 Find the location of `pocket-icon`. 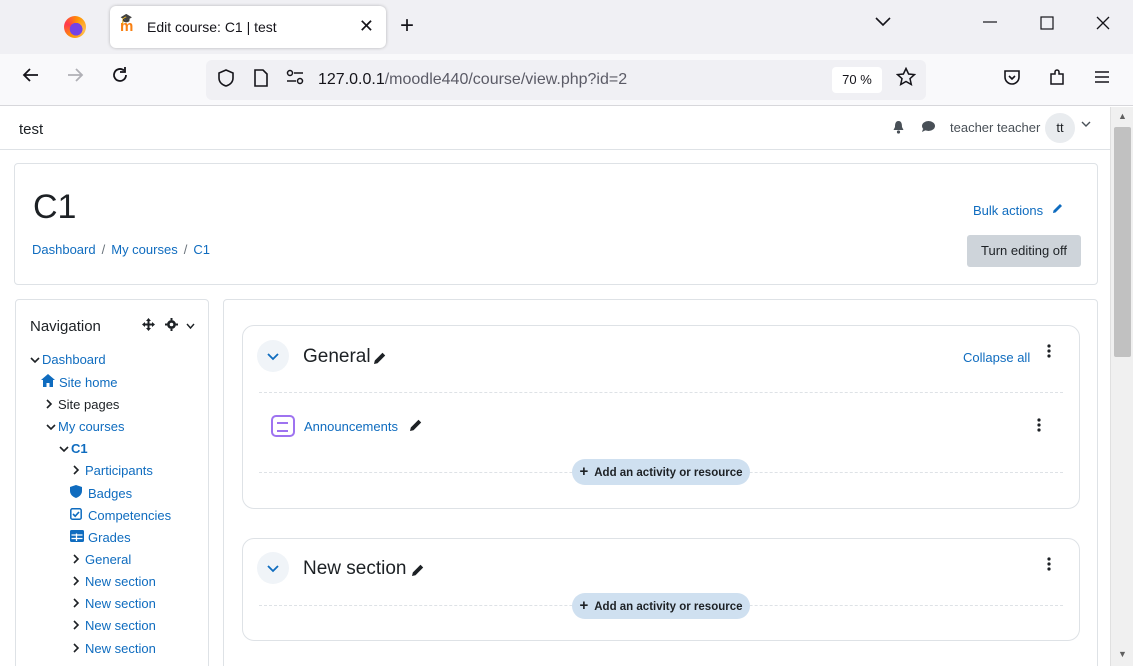

pocket-icon is located at coordinates (1012, 79).